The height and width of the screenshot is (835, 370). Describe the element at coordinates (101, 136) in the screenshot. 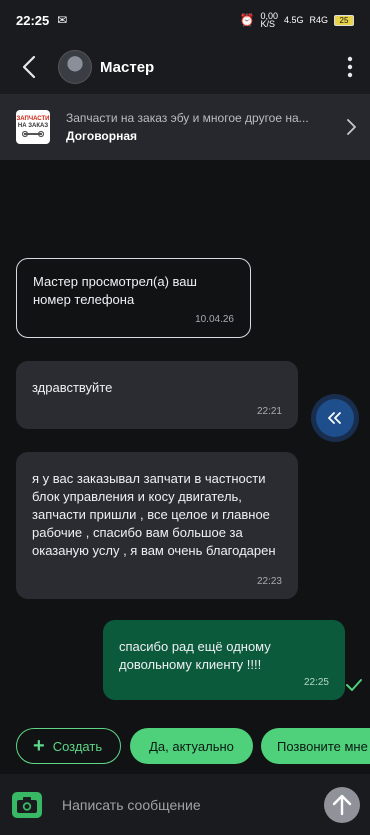

I see `listing-price: Договорная` at that location.